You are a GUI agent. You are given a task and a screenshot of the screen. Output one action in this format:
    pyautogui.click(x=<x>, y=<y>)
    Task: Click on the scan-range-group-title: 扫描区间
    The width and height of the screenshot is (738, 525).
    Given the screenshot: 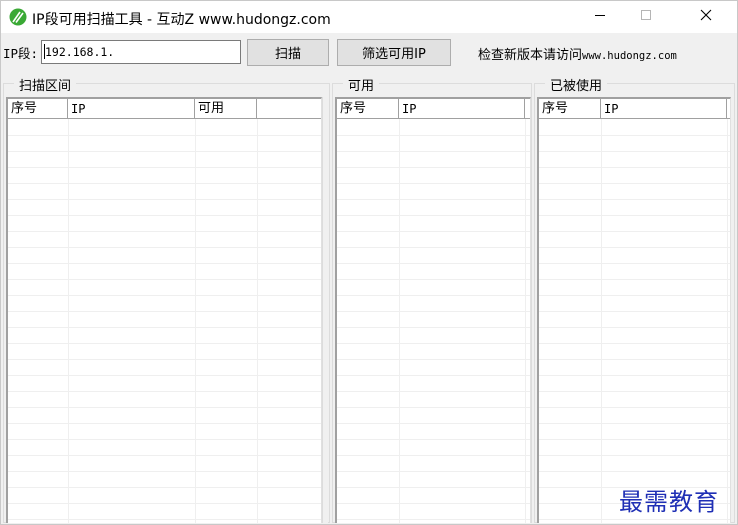 What is the action you would take?
    pyautogui.click(x=45, y=84)
    